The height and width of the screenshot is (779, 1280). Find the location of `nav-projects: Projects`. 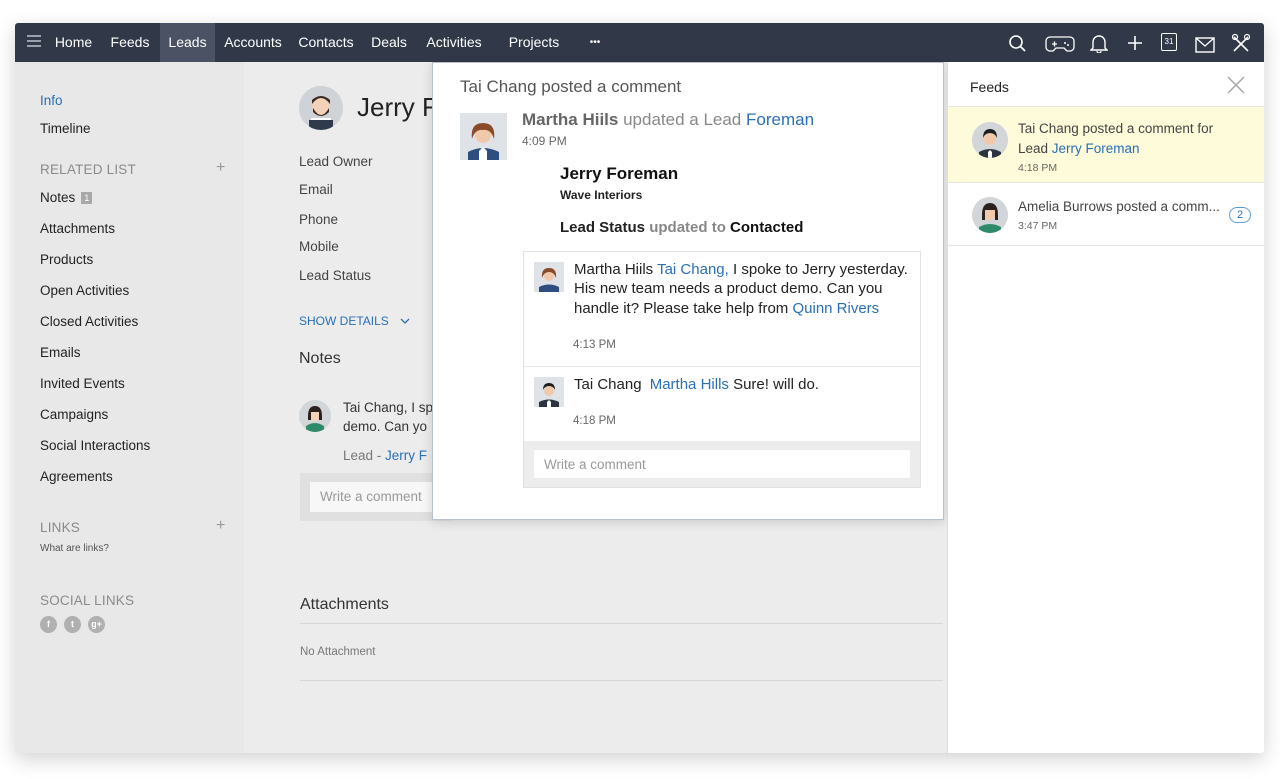

nav-projects: Projects is located at coordinates (534, 42).